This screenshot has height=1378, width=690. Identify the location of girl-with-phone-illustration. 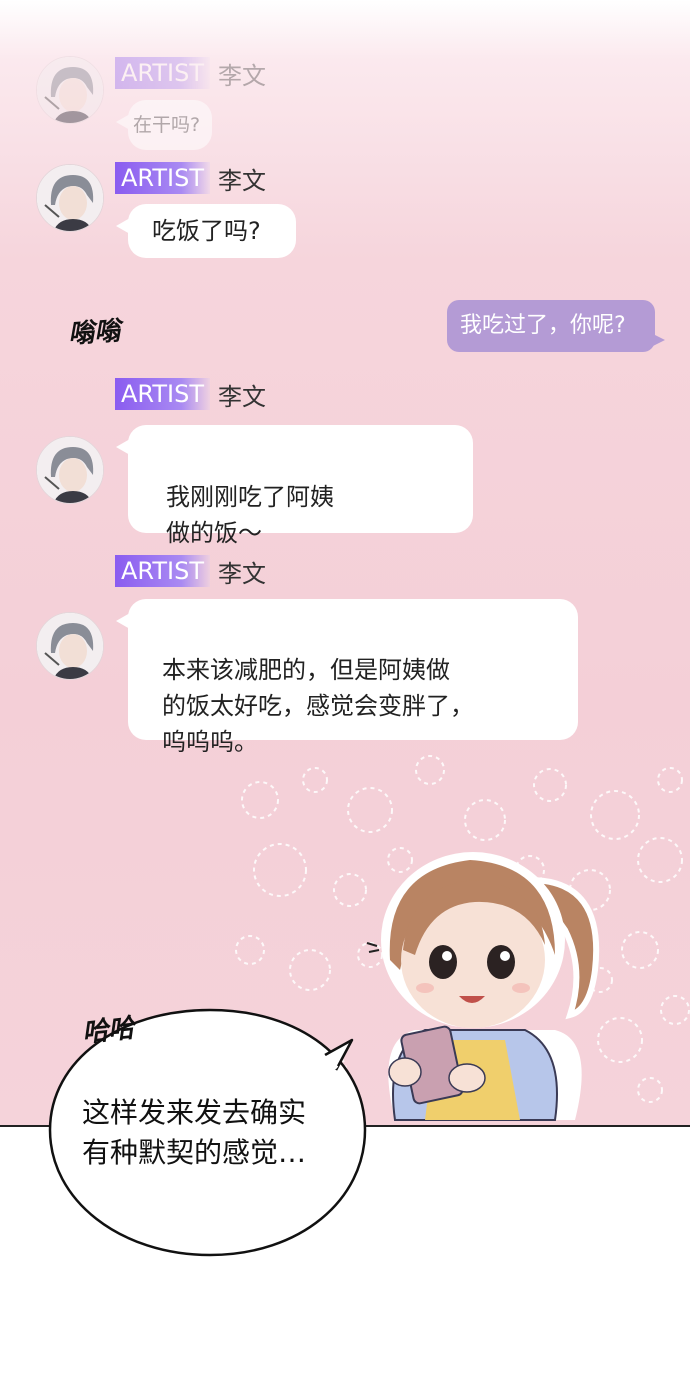
(483, 986).